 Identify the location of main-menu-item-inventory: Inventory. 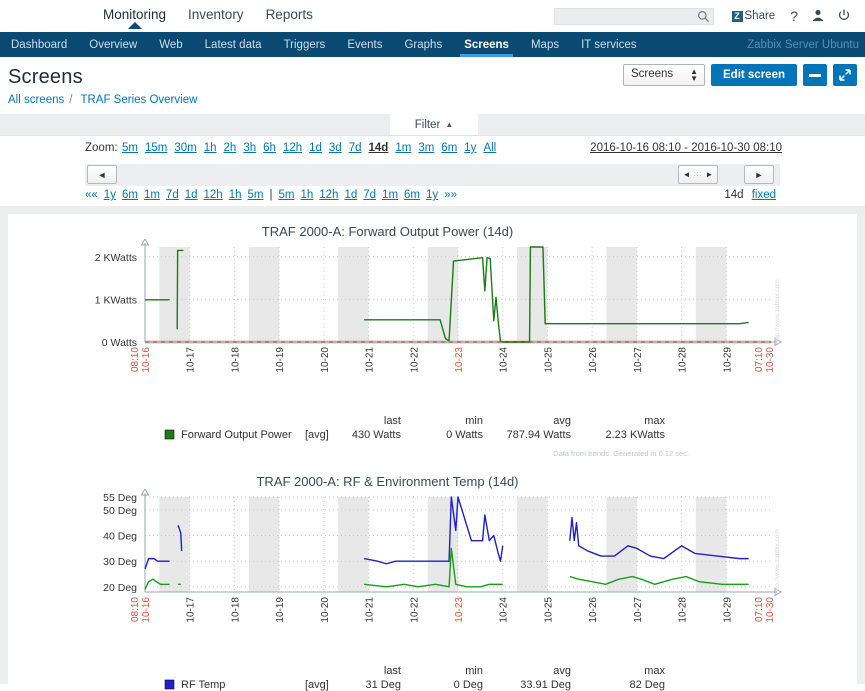
(216, 11).